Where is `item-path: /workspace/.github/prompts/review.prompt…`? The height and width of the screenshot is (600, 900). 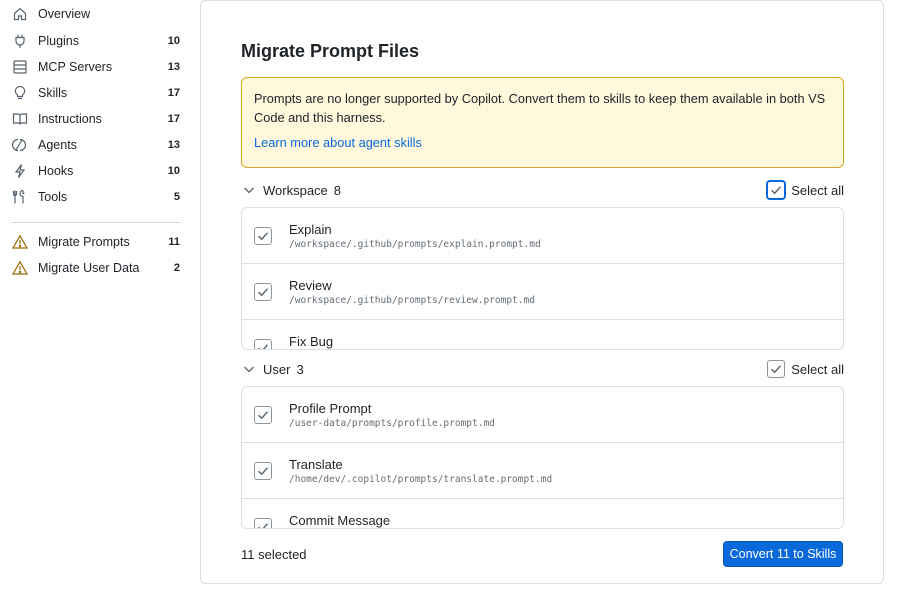 item-path: /workspace/.github/prompts/review.prompt… is located at coordinates (412, 300).